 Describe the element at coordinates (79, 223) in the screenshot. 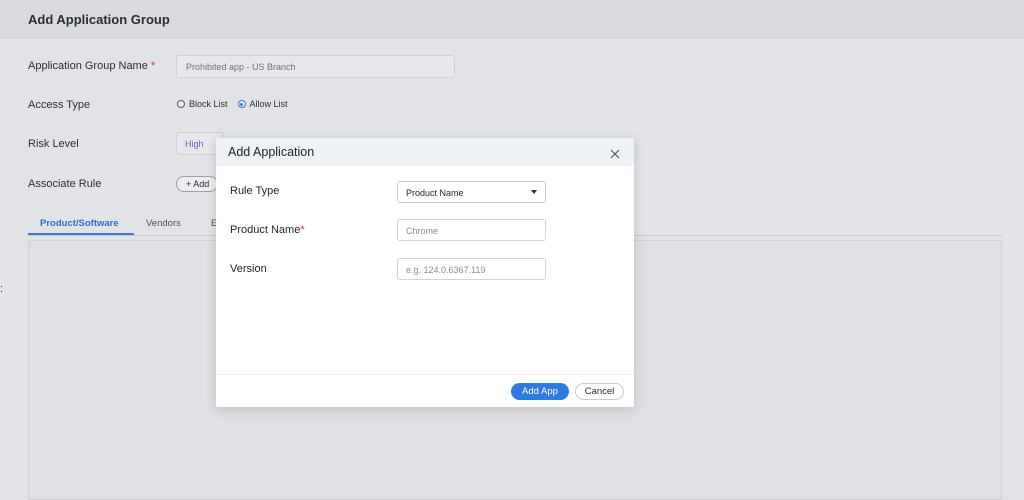

I see `tab-product-software: Product/Software` at that location.